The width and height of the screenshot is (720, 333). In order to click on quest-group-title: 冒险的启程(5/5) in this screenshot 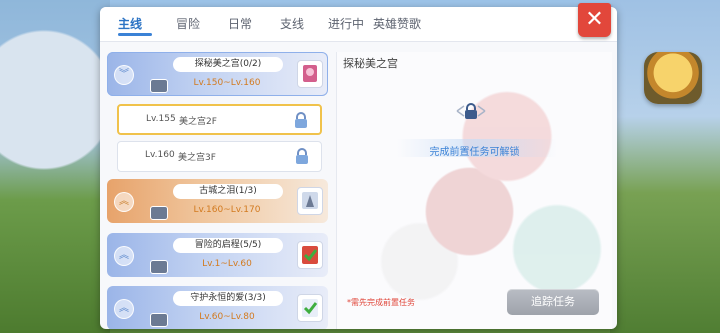, I will do `click(228, 245)`.